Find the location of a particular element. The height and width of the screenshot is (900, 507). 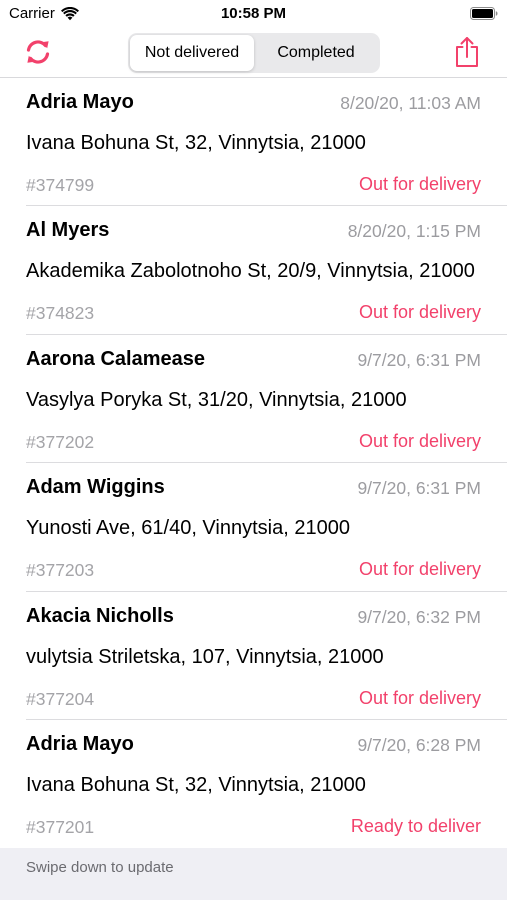

footer-bar: Swipe down to update is located at coordinates (253, 874).